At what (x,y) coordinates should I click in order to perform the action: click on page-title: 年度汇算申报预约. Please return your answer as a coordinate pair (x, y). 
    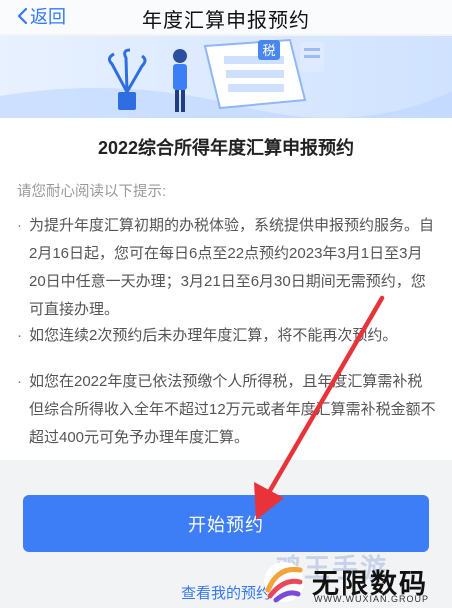
    Looking at the image, I should click on (226, 21).